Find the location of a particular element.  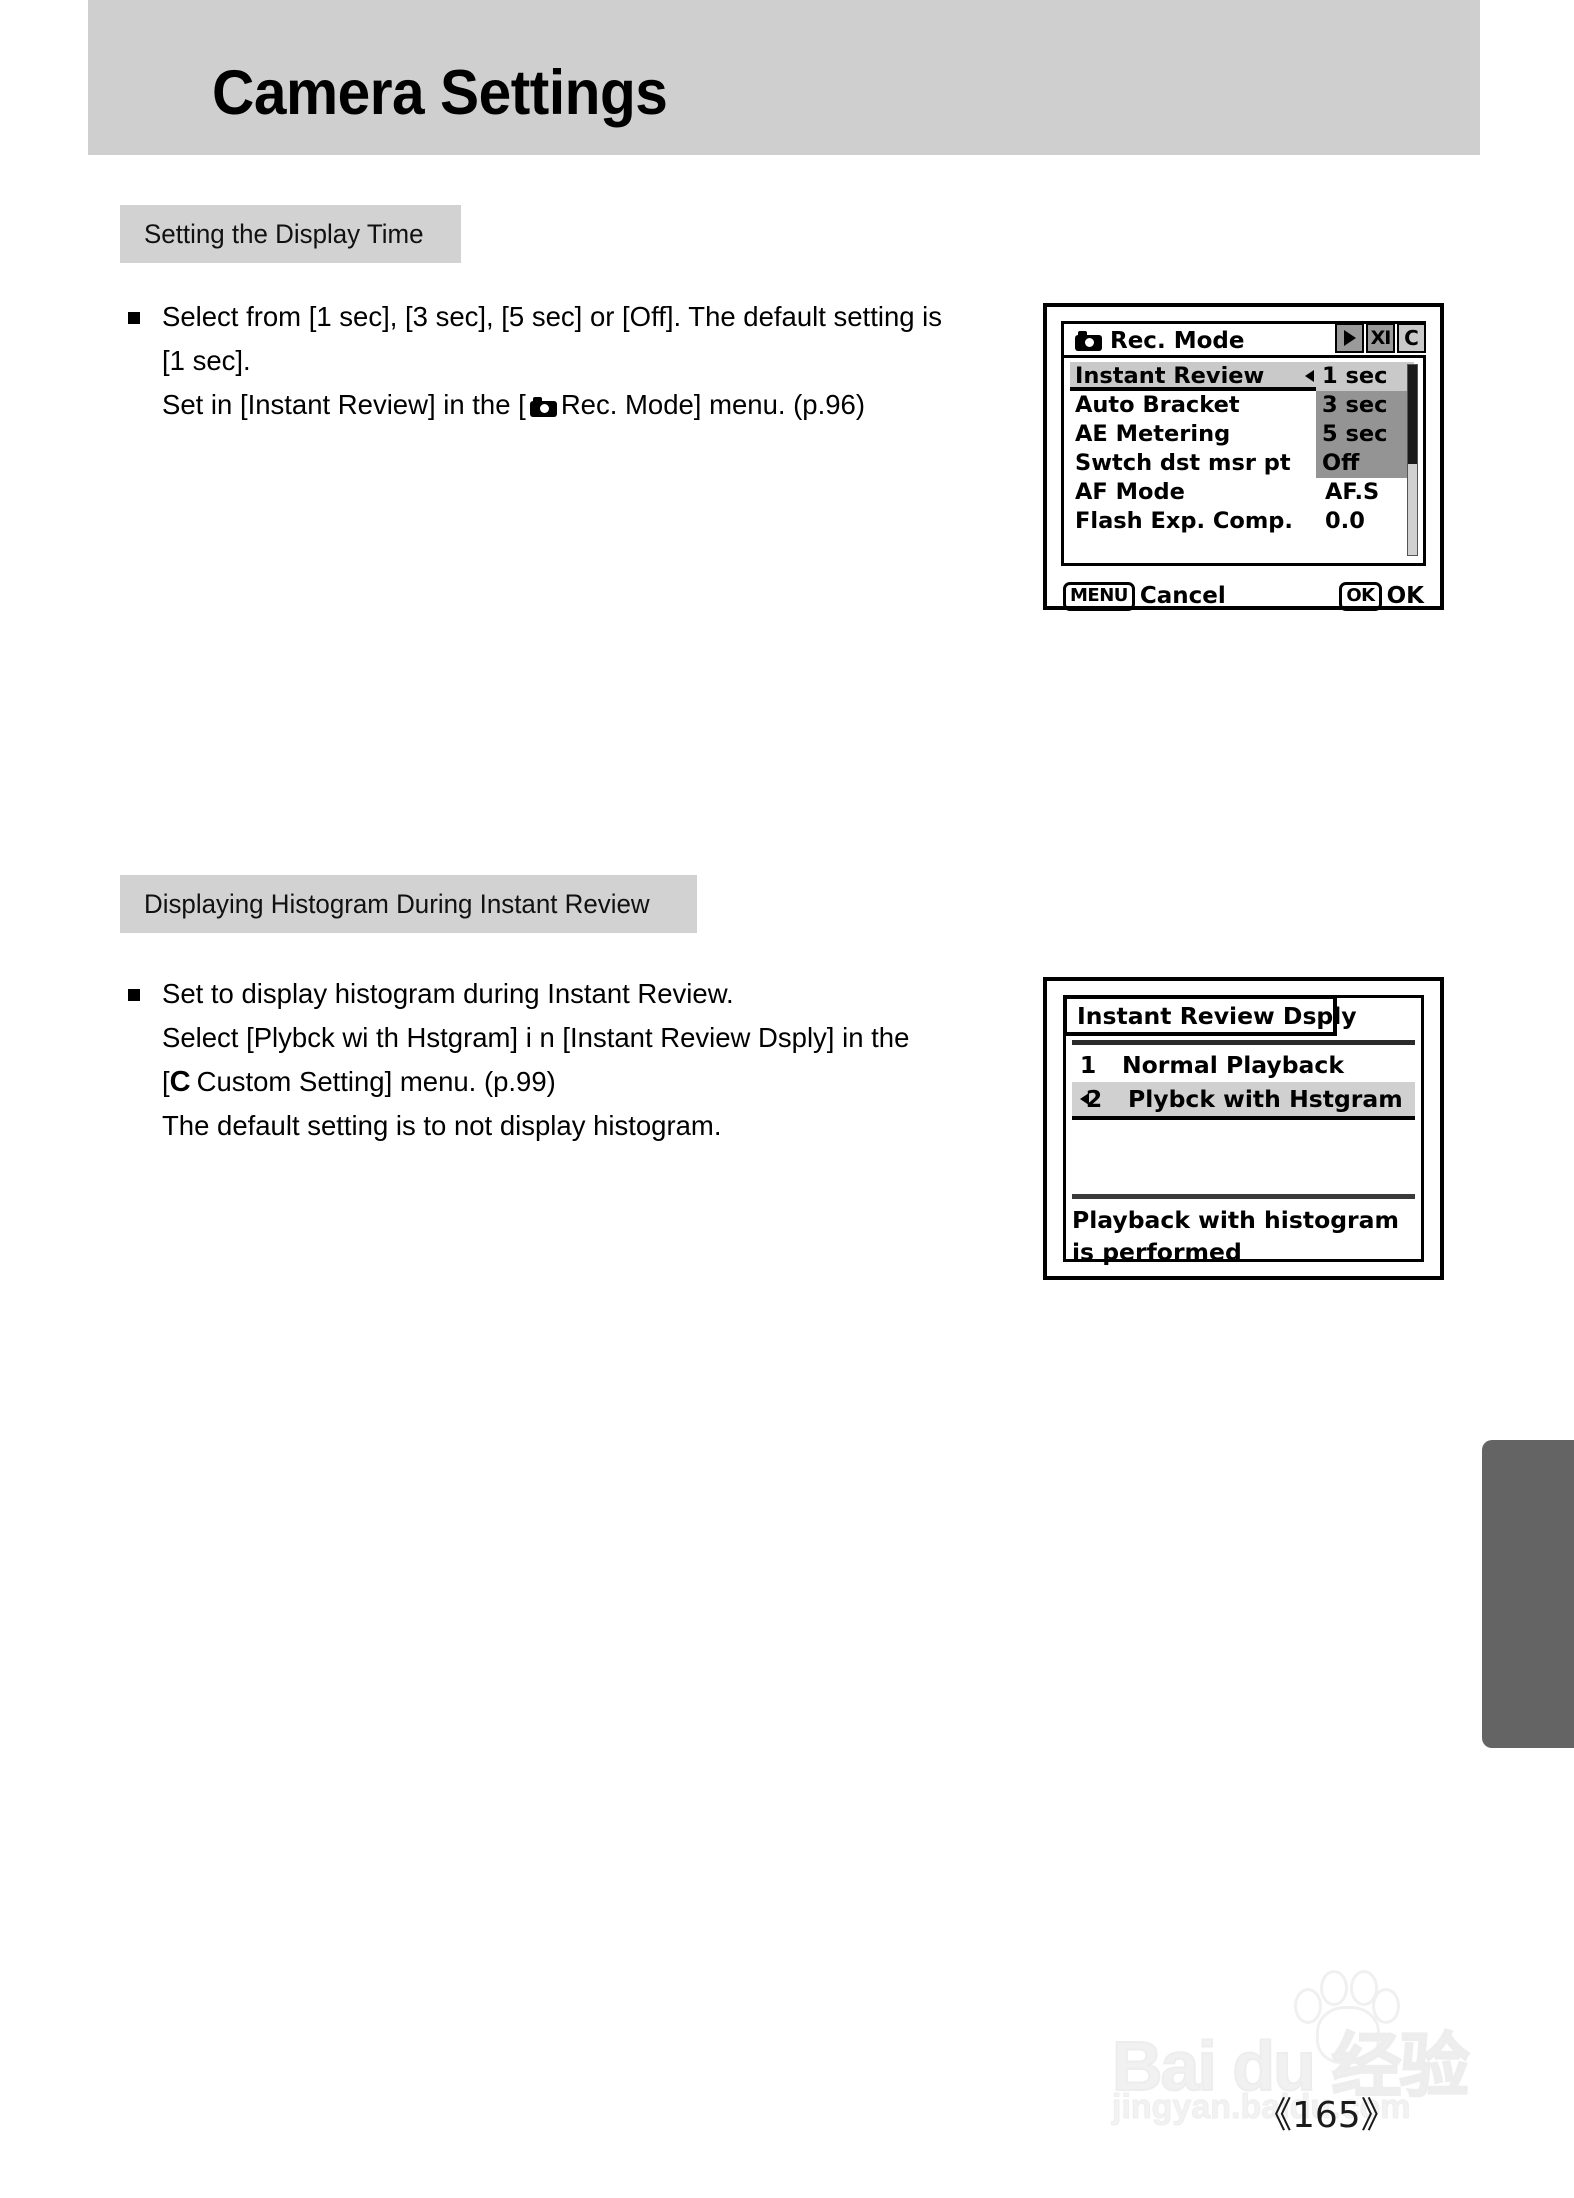

lcd-tab-icons: XI C is located at coordinates (1380, 338).